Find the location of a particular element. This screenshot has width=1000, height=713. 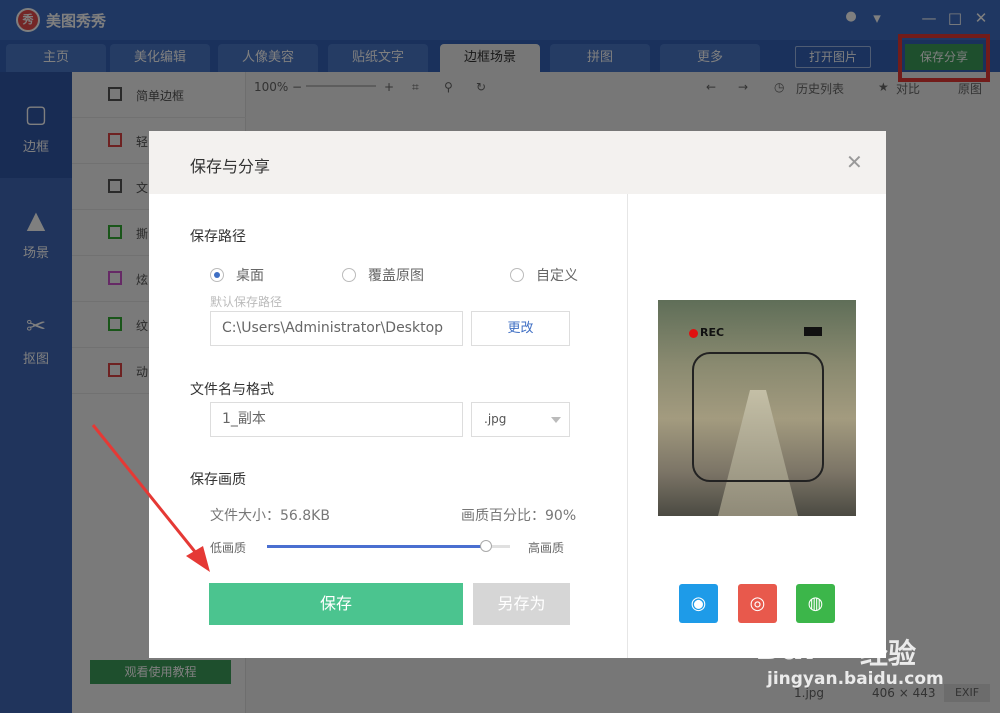

paw-icon: ❀ is located at coordinates (843, 636).